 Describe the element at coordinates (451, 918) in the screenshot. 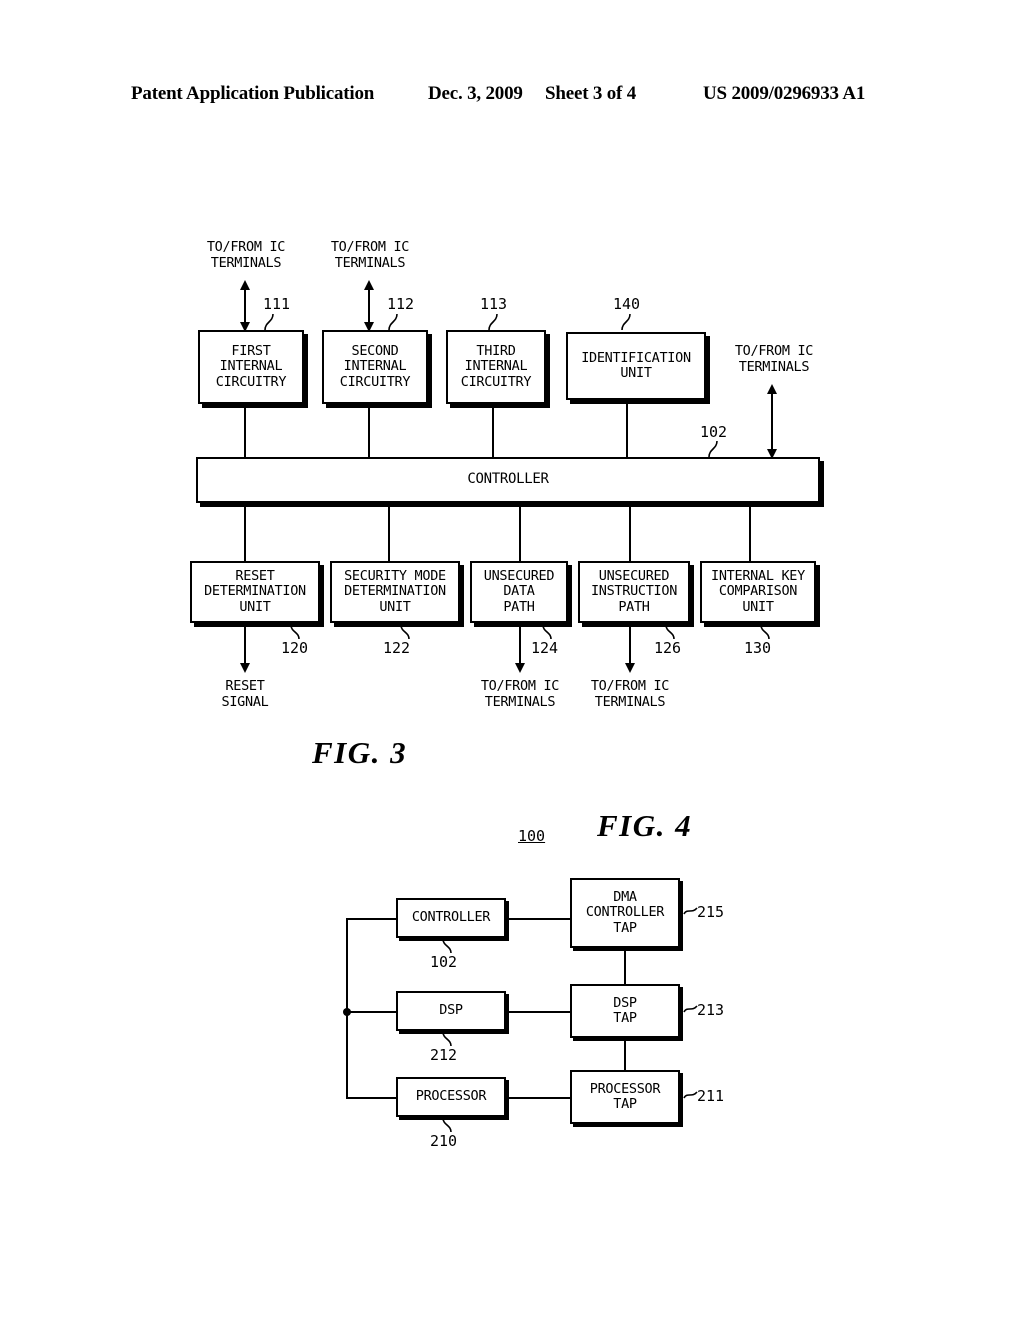

I see `fig4-box-controller: CONTROLLER` at that location.